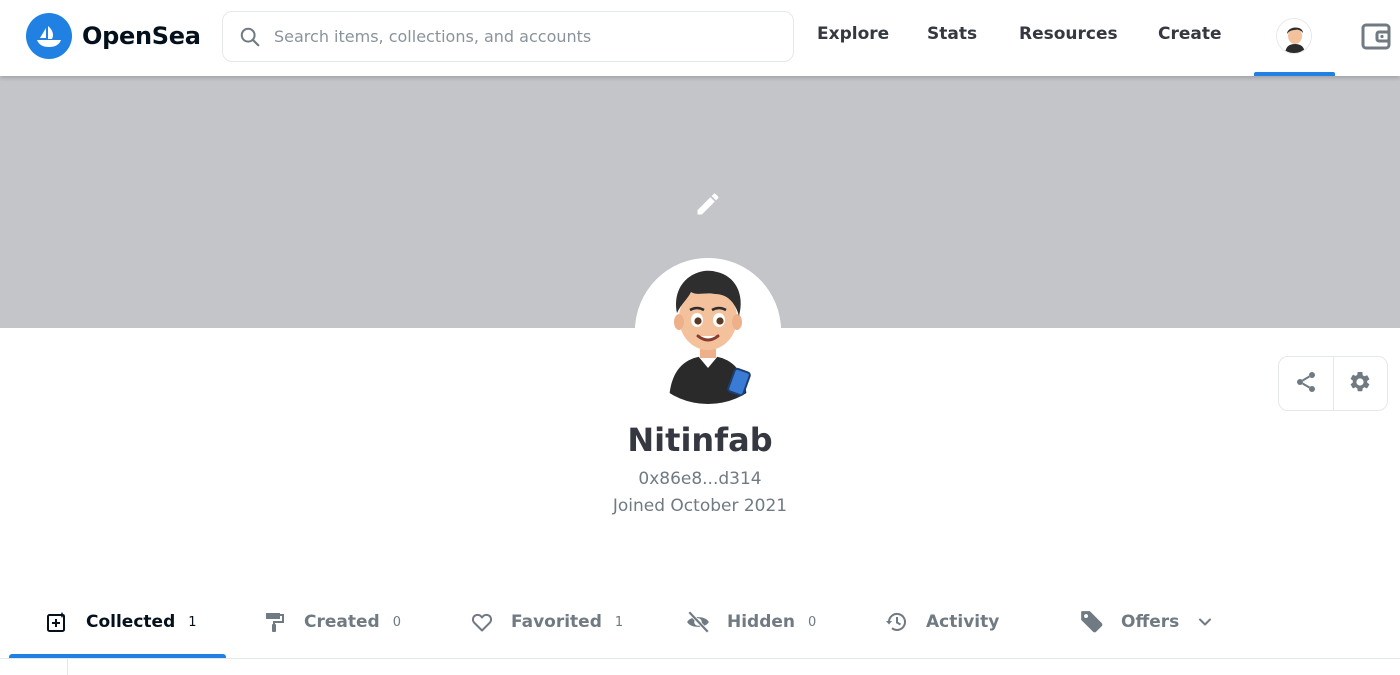 Image resolution: width=1400 pixels, height=675 pixels. I want to click on chevron-down-icon, so click(1205, 622).